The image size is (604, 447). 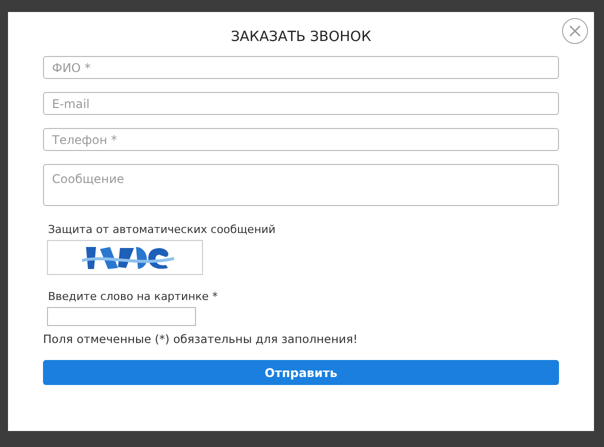 I want to click on captcha-input-field, so click(x=121, y=316).